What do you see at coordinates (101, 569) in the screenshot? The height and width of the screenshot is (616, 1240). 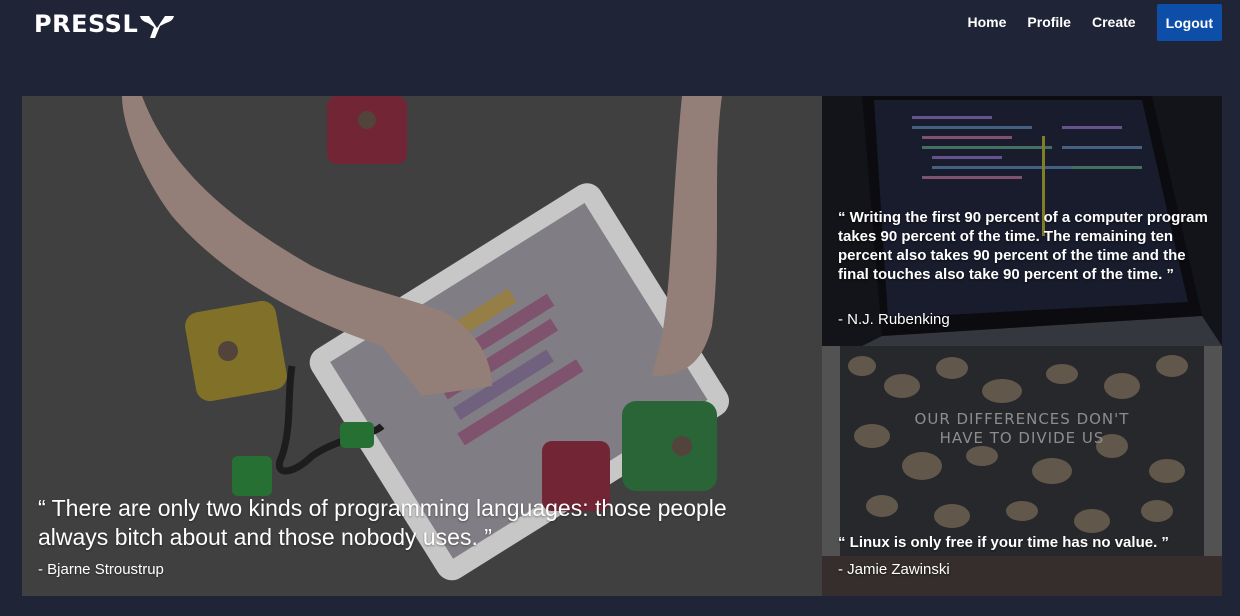 I see `featured-author: - Bjarne Stroustrup` at bounding box center [101, 569].